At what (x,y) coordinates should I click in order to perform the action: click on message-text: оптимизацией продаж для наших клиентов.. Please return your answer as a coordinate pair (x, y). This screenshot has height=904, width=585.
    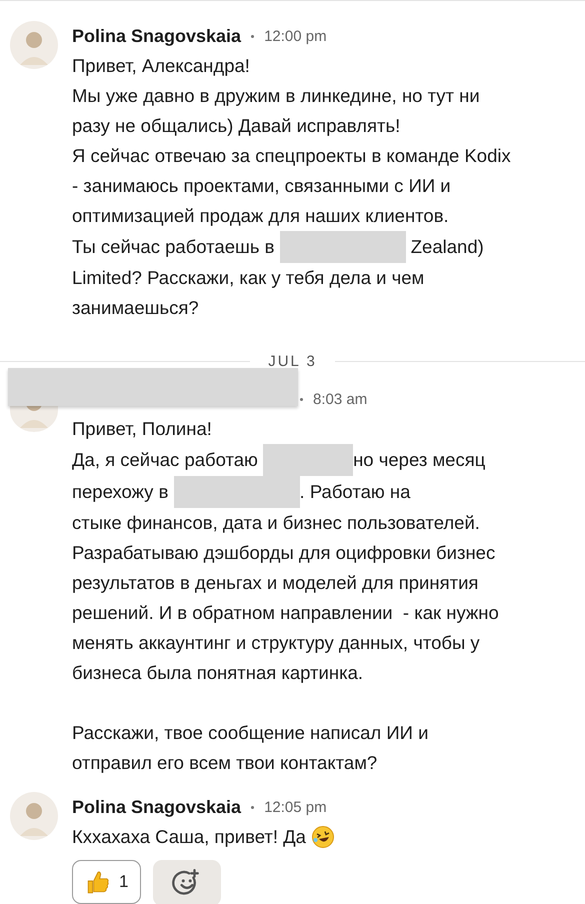
    Looking at the image, I should click on (260, 216).